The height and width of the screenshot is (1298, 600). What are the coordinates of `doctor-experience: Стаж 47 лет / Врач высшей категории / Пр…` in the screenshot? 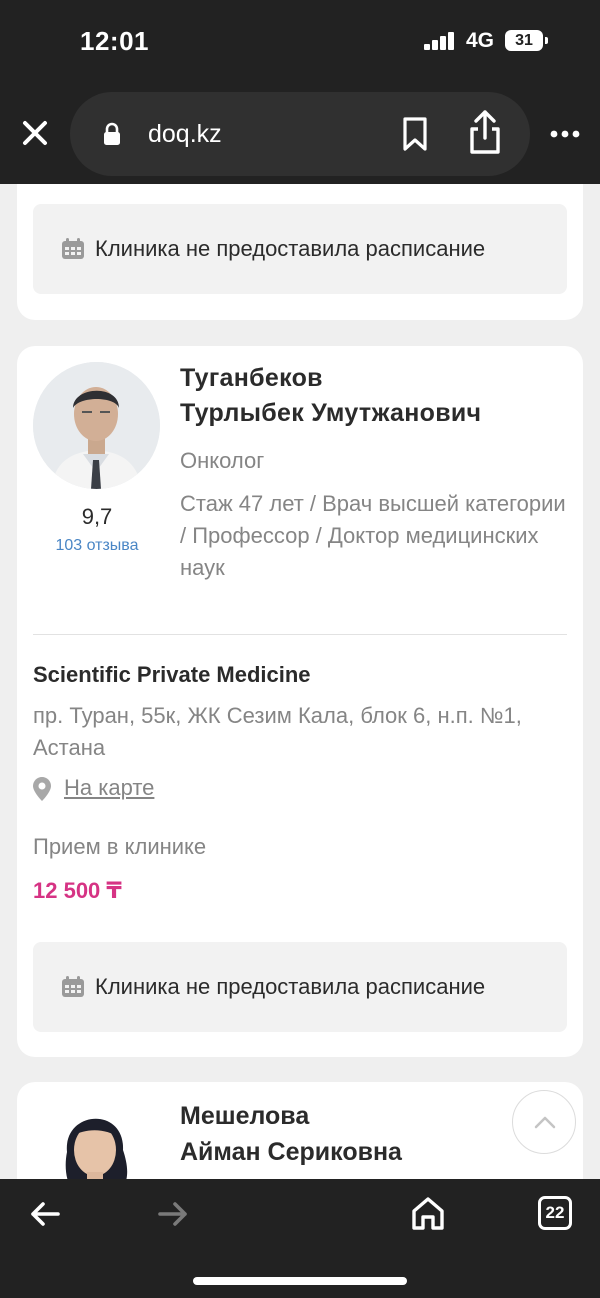 It's located at (373, 535).